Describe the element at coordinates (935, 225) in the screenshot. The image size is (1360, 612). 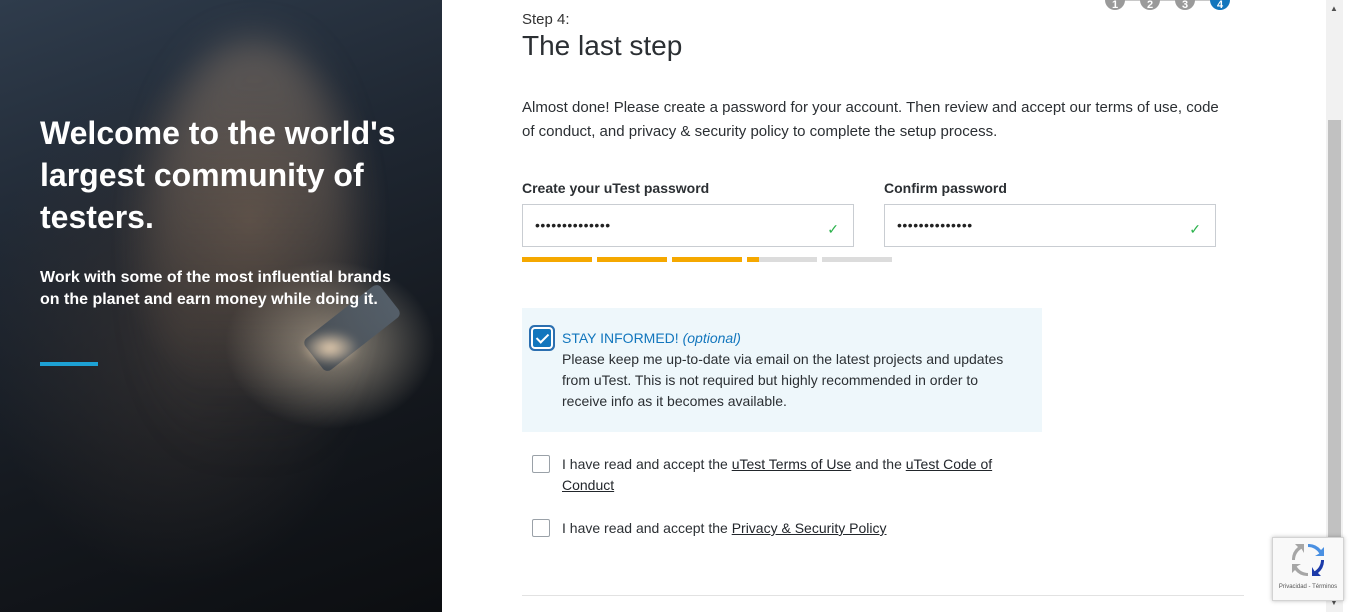
I see `confirm-password-value: ••••••••••••••` at that location.